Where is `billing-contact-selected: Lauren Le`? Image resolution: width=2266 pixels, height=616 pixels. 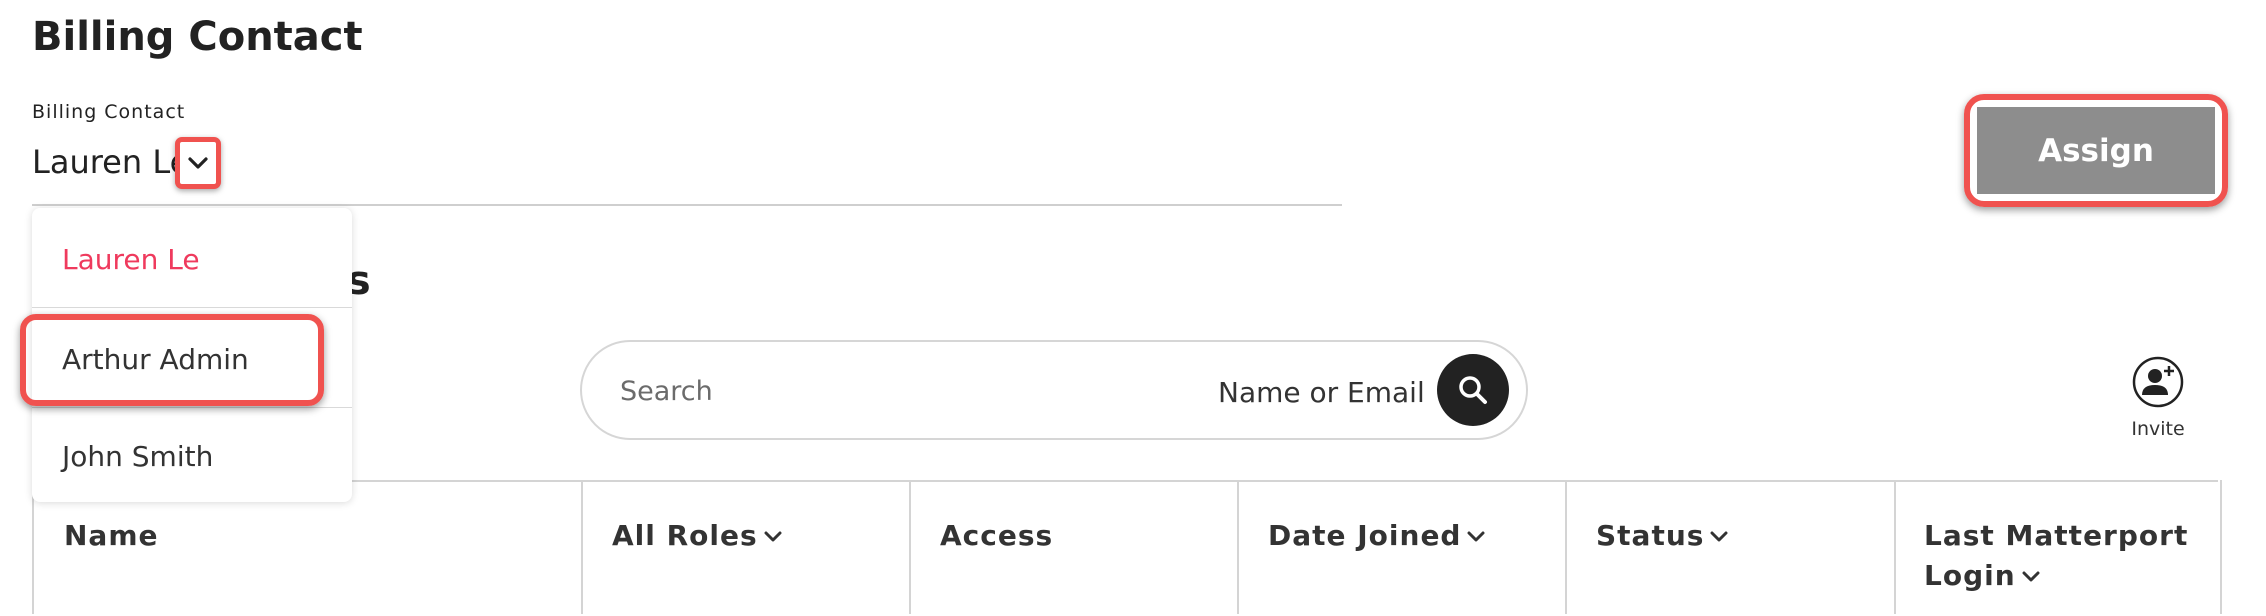 billing-contact-selected: Lauren Le is located at coordinates (110, 162).